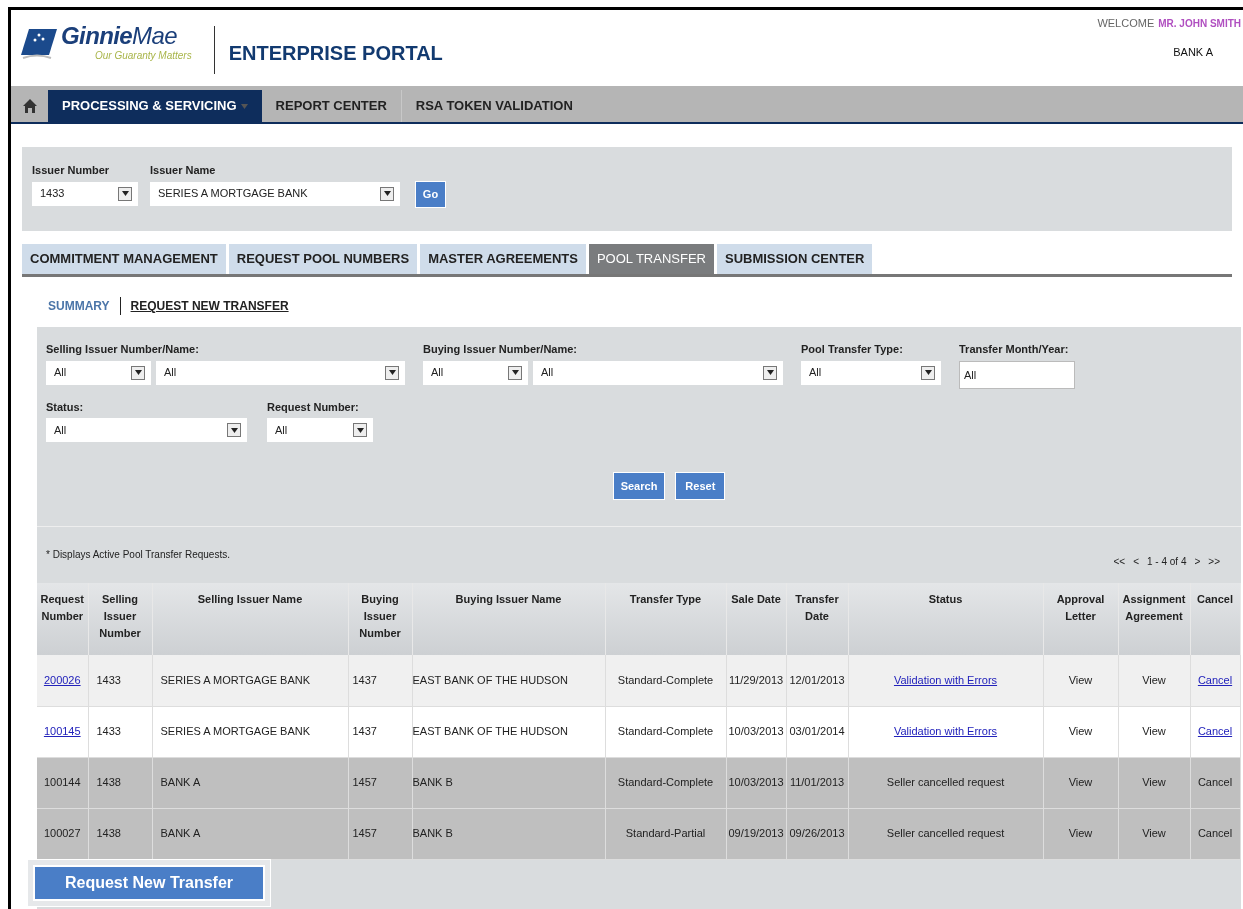  I want to click on section-tab: MASTER AGREEMENTS, so click(503, 259).